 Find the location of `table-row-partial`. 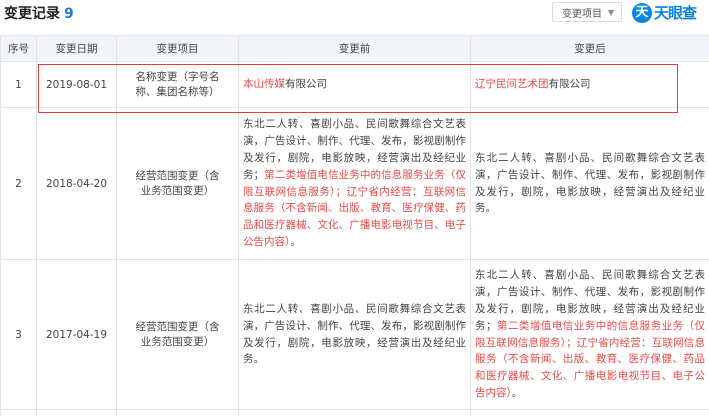

table-row-partial is located at coordinates (354, 412).